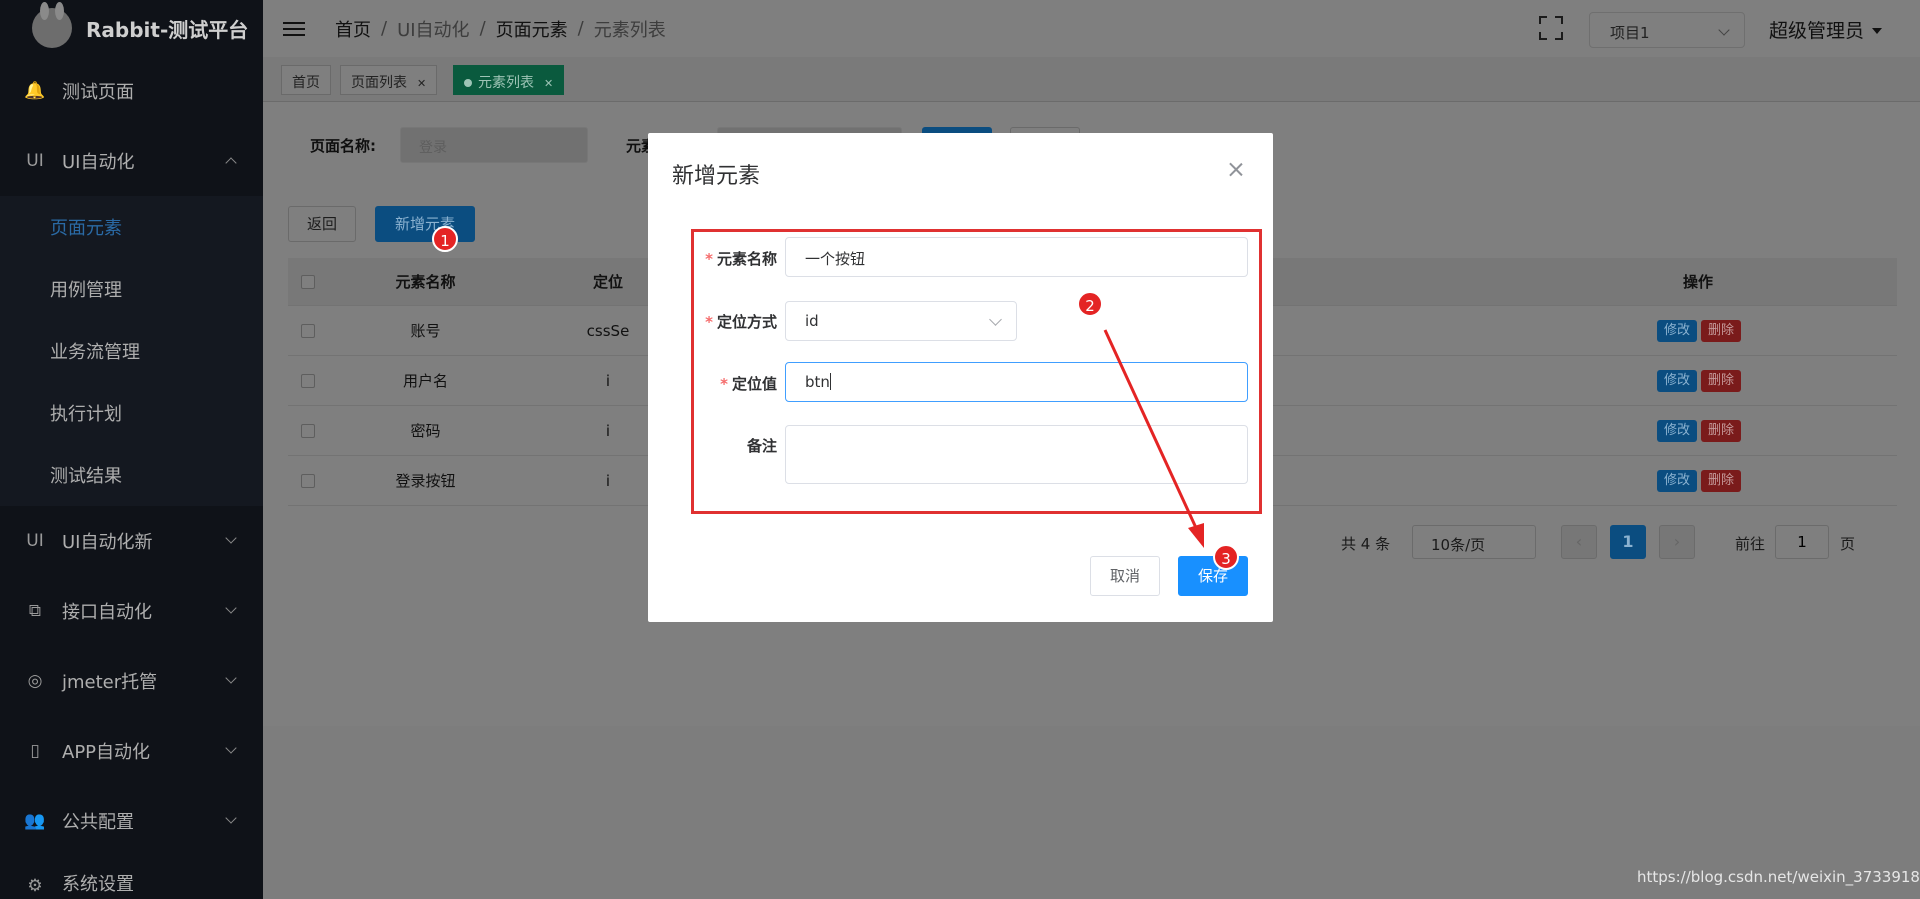  I want to click on annotation-arrow, so click(1153, 438).